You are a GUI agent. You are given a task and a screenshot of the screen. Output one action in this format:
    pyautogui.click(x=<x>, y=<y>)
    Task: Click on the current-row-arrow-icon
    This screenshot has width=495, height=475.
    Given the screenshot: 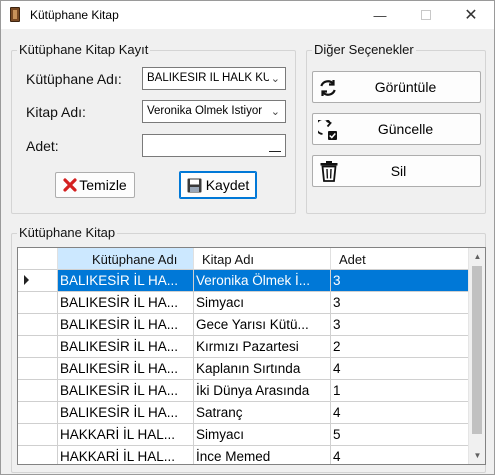 What is the action you would take?
    pyautogui.click(x=26, y=280)
    